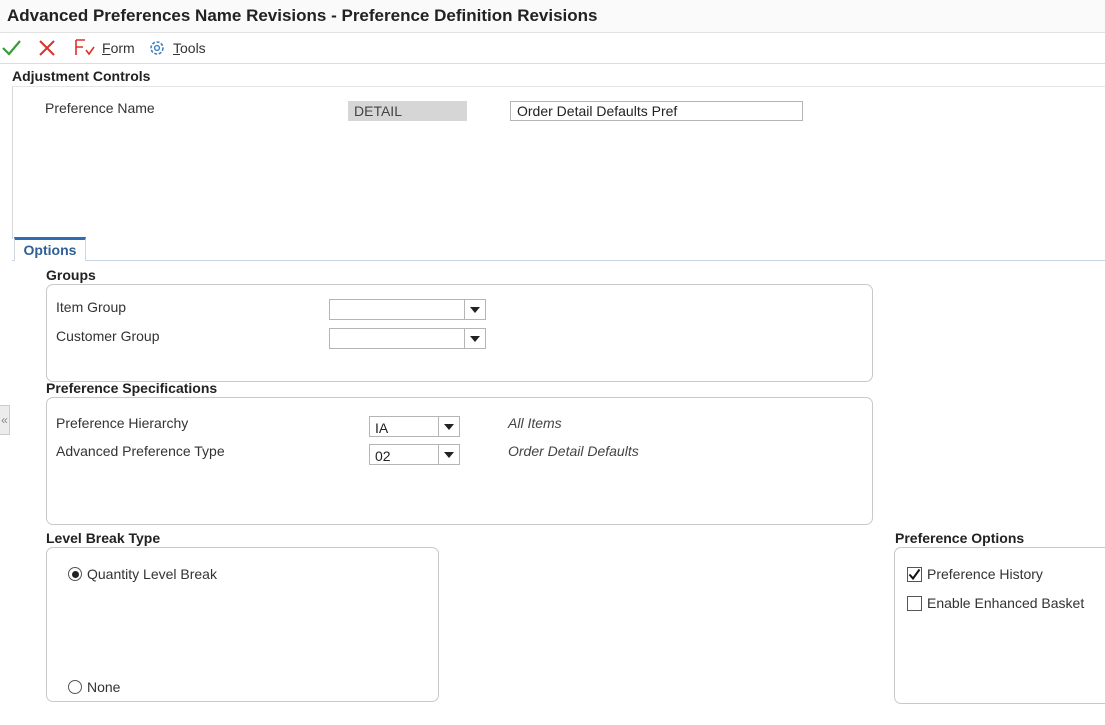 This screenshot has width=1105, height=725. Describe the element at coordinates (75, 687) in the screenshot. I see `radio-unselected-icon` at that location.